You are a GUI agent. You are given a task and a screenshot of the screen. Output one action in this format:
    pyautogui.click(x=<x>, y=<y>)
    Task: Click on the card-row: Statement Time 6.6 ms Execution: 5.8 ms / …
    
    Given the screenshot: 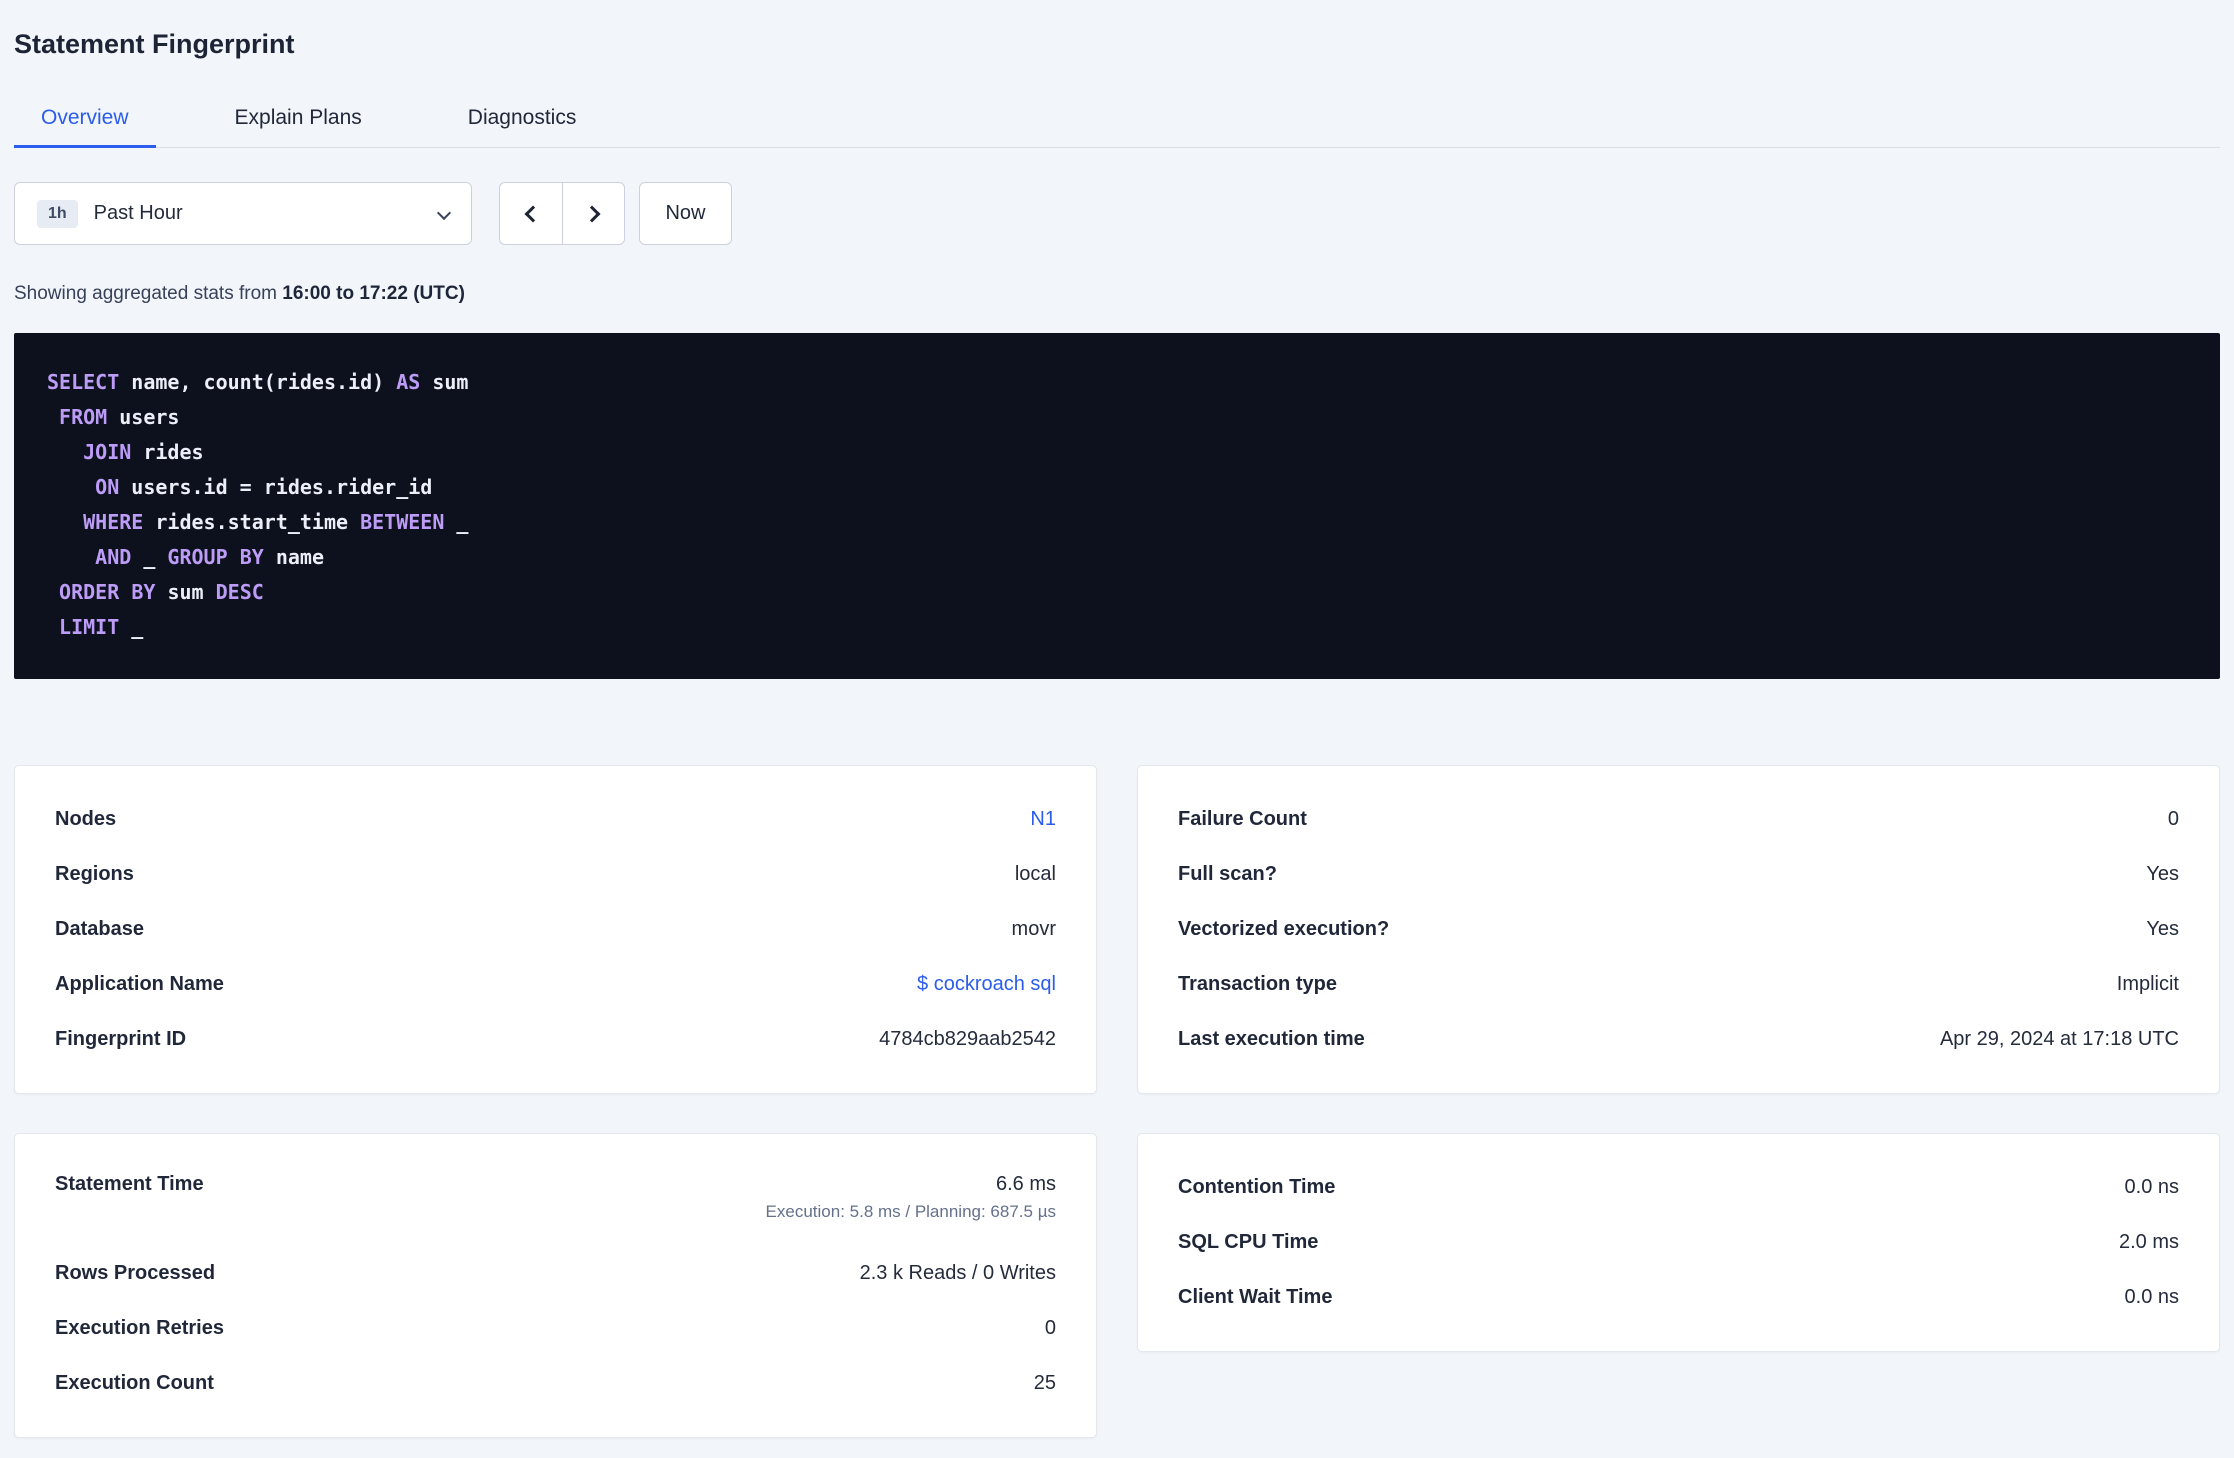 What is the action you would take?
    pyautogui.click(x=555, y=1203)
    